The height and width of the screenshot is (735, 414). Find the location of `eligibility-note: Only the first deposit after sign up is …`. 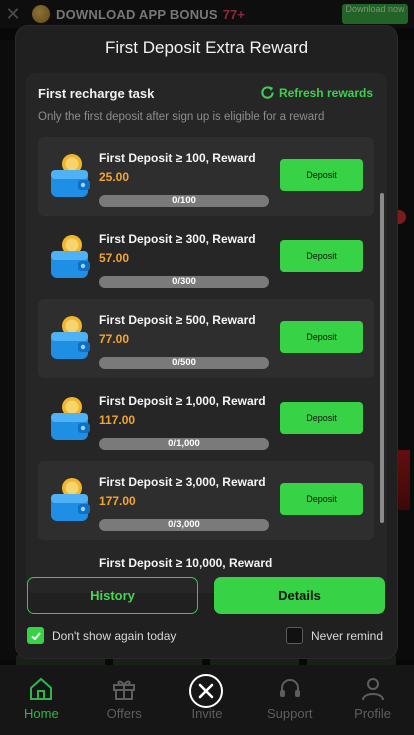

eligibility-note: Only the first deposit after sign up is … is located at coordinates (181, 117).